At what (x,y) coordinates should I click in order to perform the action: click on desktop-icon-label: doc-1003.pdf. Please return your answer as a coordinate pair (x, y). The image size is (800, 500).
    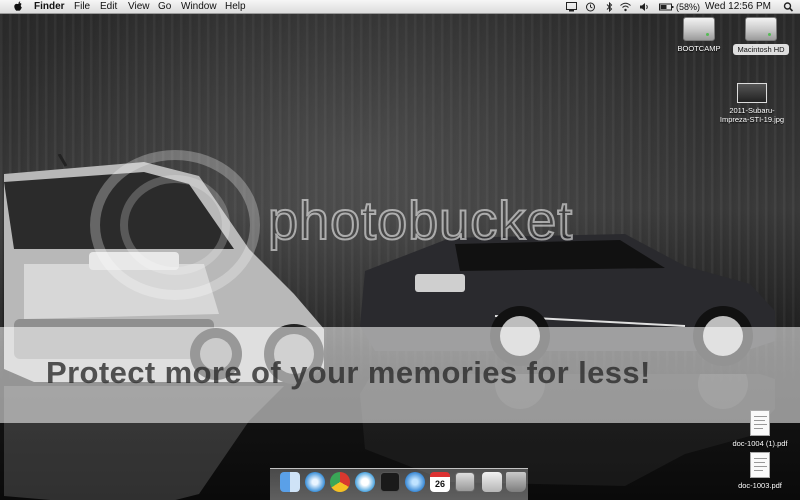
    Looking at the image, I should click on (760, 485).